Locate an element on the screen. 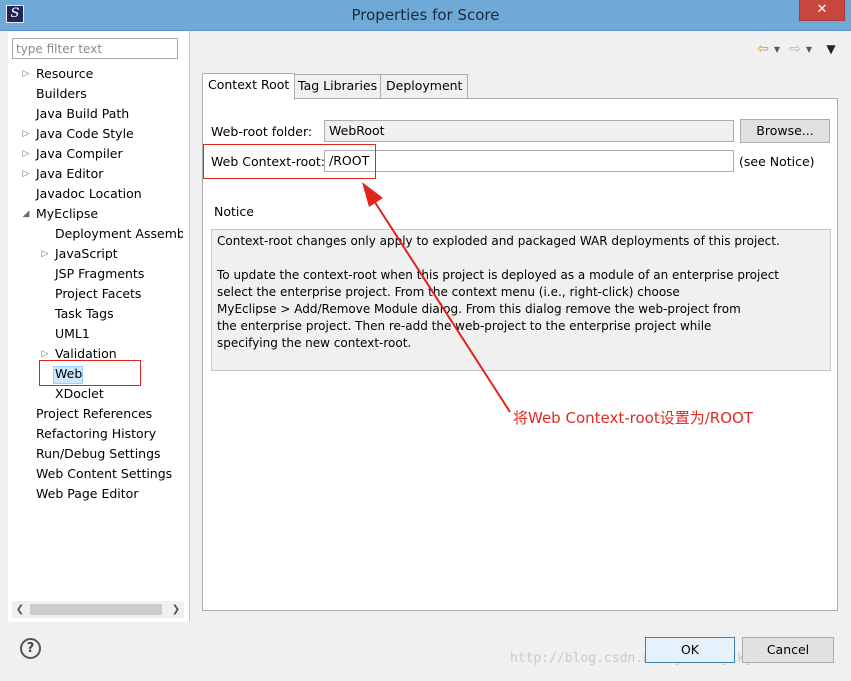 The height and width of the screenshot is (681, 851). tab-tag-libraries: Tag Libraries is located at coordinates (338, 86).